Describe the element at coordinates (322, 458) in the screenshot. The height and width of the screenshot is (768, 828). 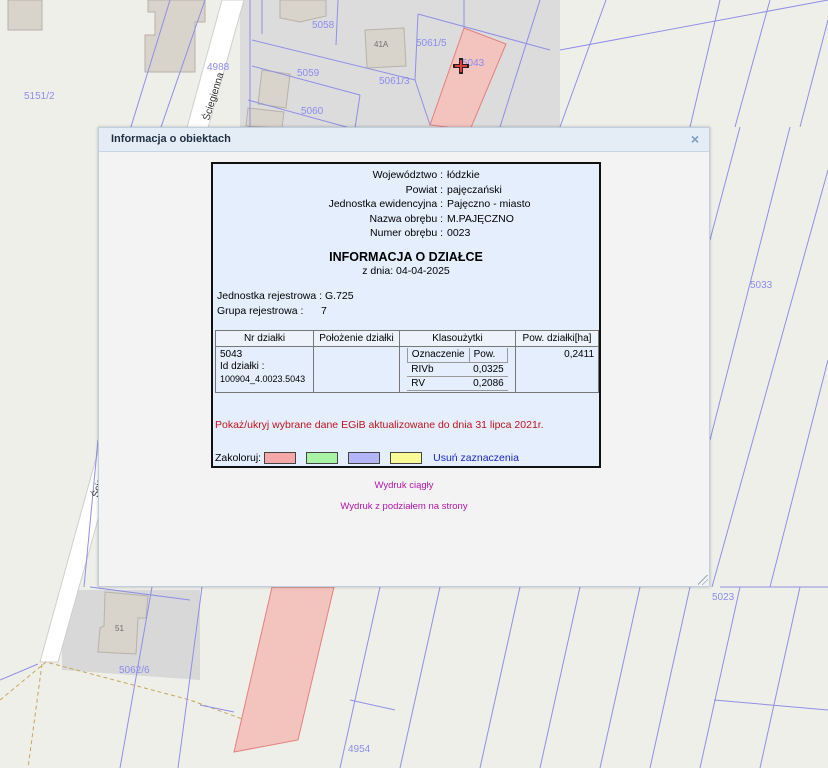
I see `color-swatch-green` at that location.